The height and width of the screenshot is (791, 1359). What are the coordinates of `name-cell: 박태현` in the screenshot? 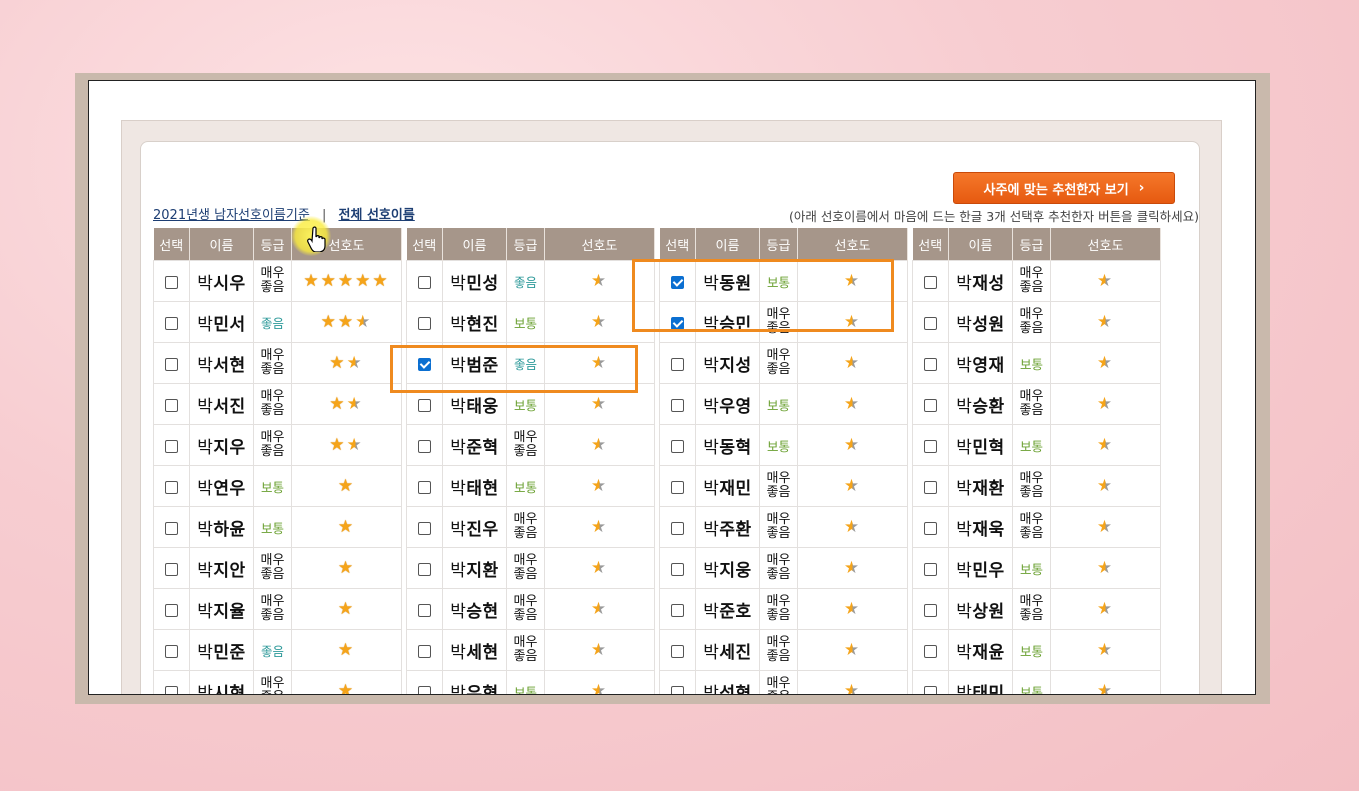 It's located at (474, 486).